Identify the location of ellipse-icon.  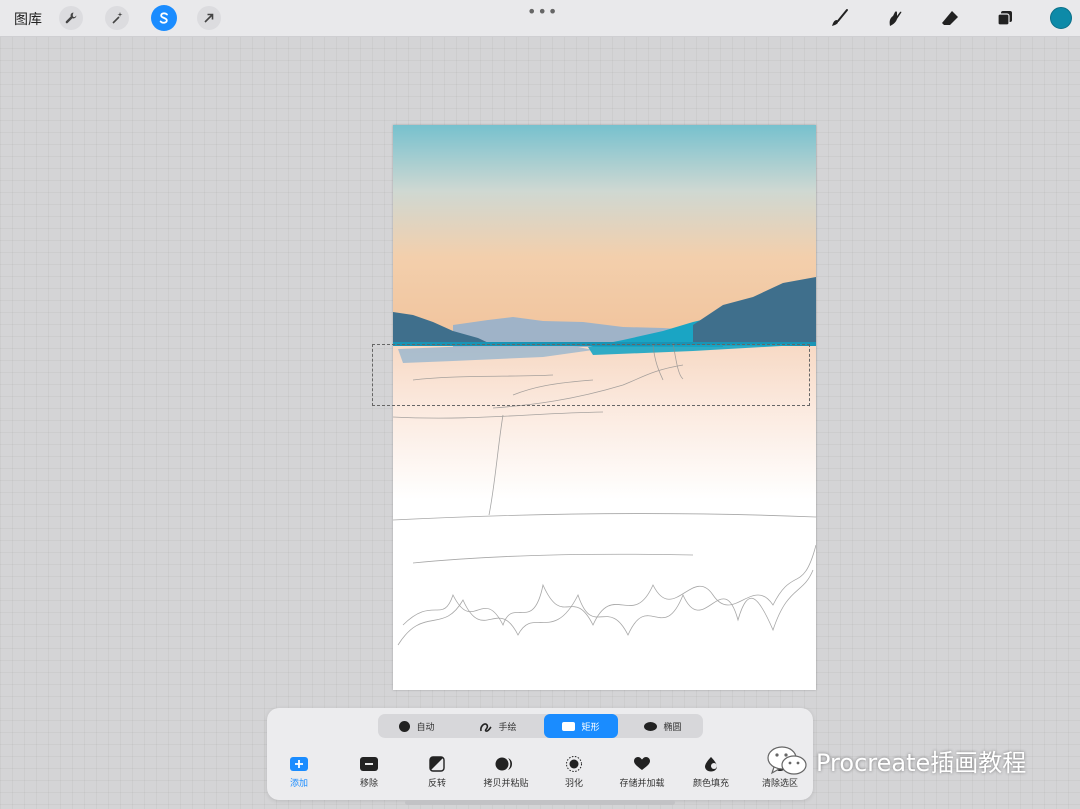
(651, 726).